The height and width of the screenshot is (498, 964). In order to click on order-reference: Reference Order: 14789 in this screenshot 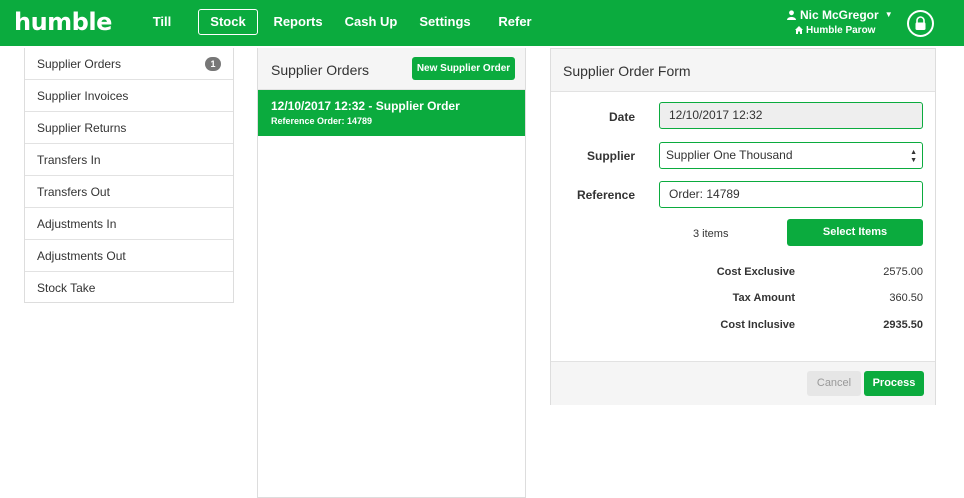, I will do `click(322, 121)`.